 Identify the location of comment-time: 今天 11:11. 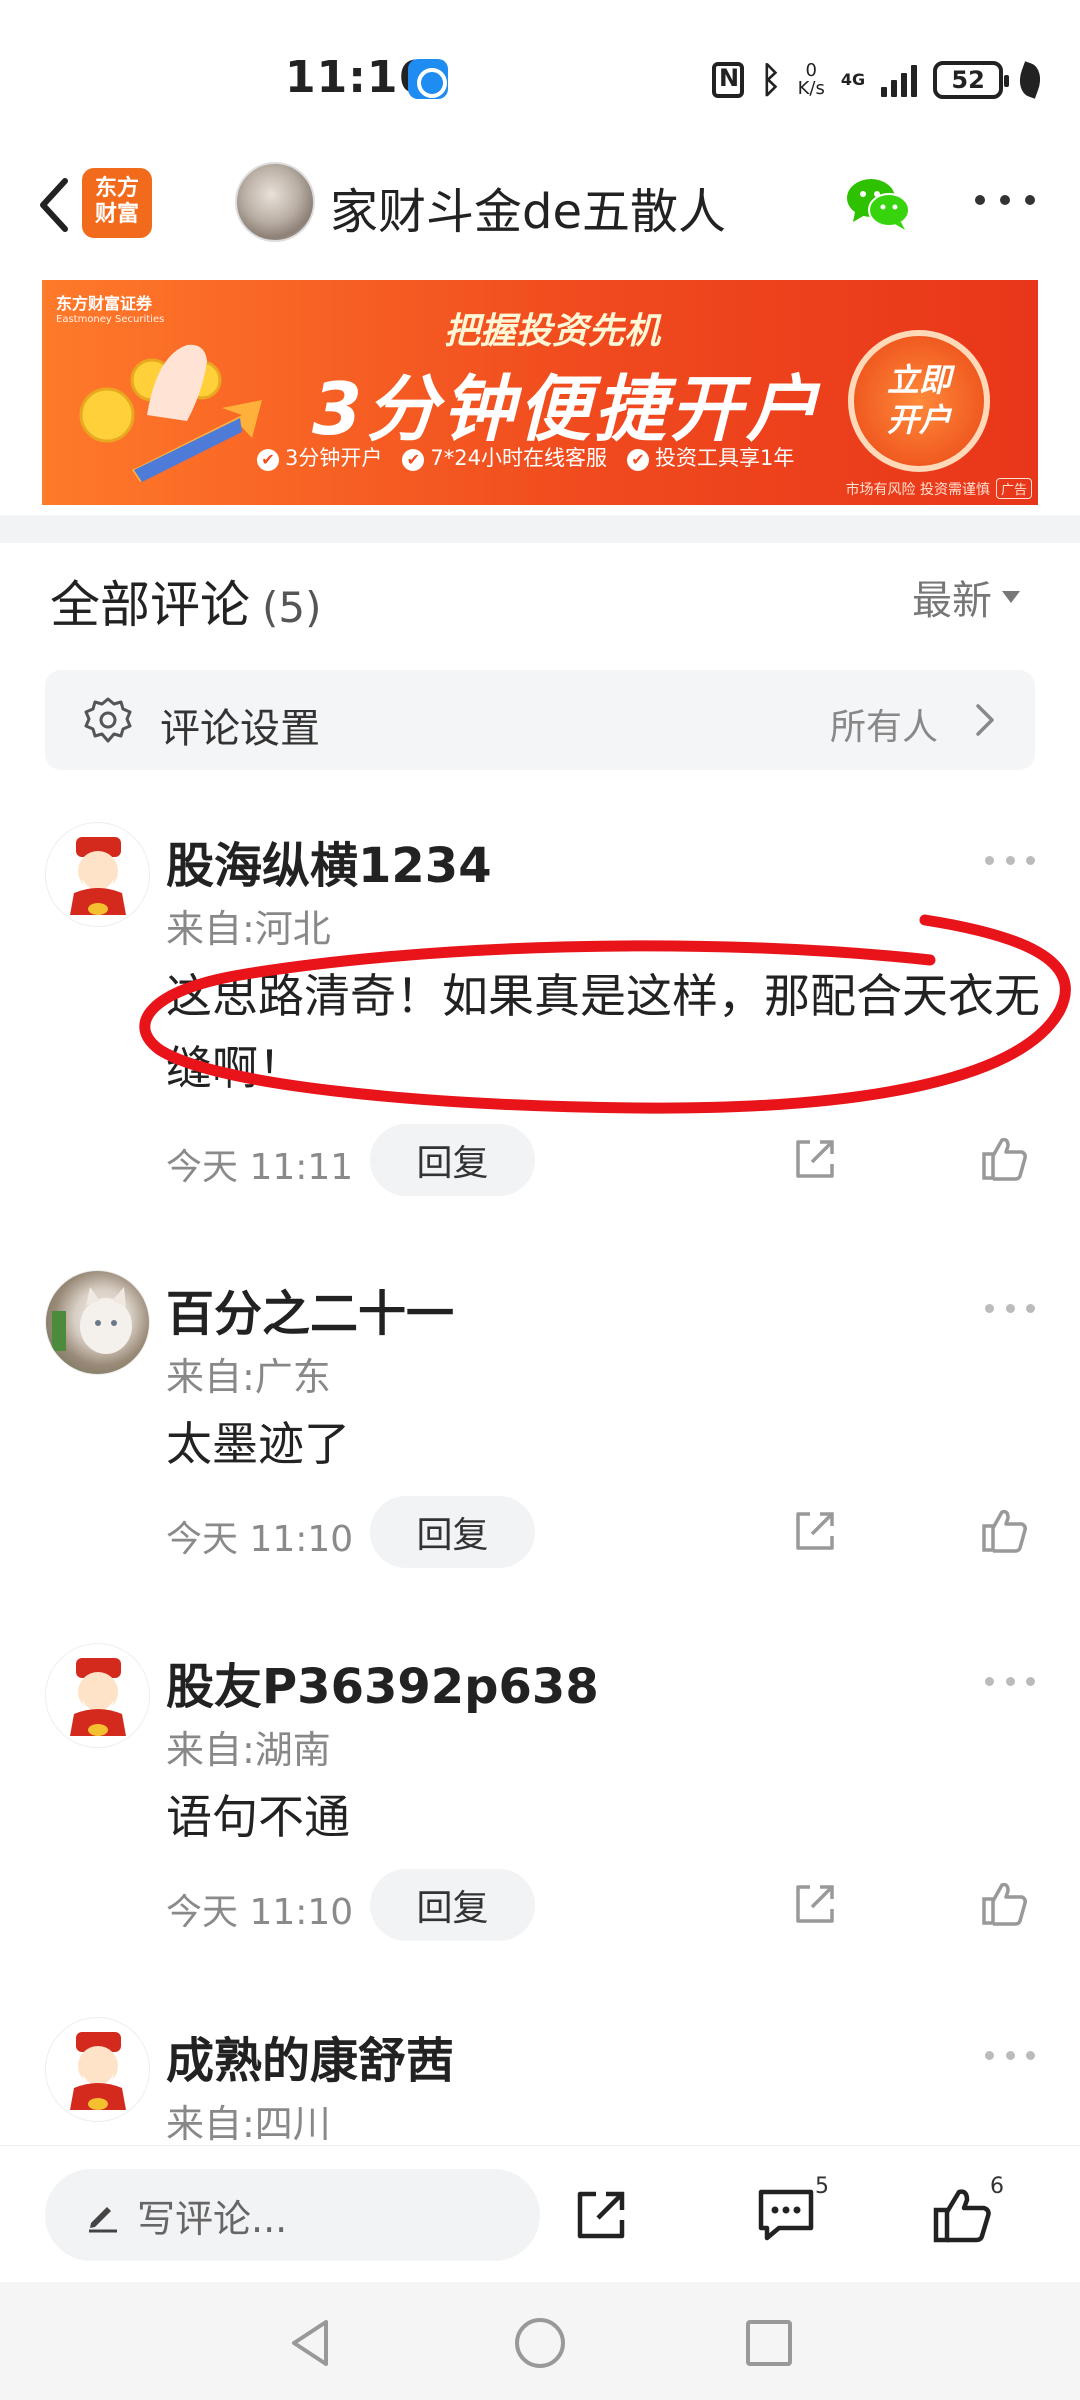
(260, 1167).